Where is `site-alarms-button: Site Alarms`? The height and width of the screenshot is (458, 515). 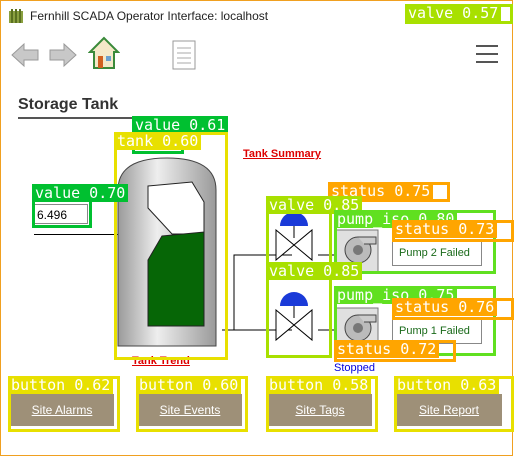
site-alarms-button: Site Alarms is located at coordinates (62, 410).